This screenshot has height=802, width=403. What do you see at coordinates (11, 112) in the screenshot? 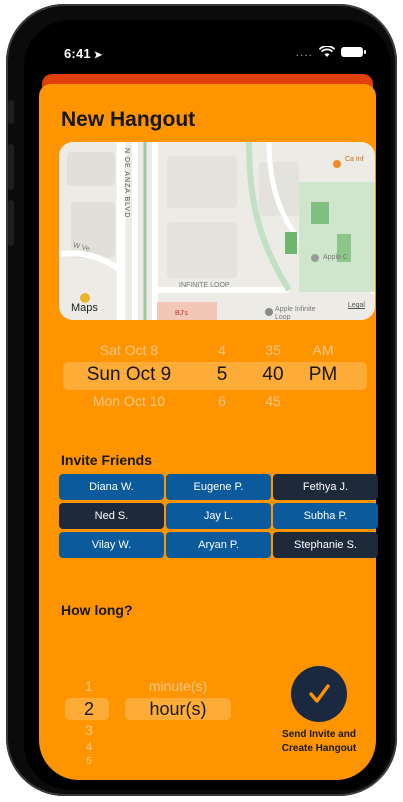
I see `mute-switch` at bounding box center [11, 112].